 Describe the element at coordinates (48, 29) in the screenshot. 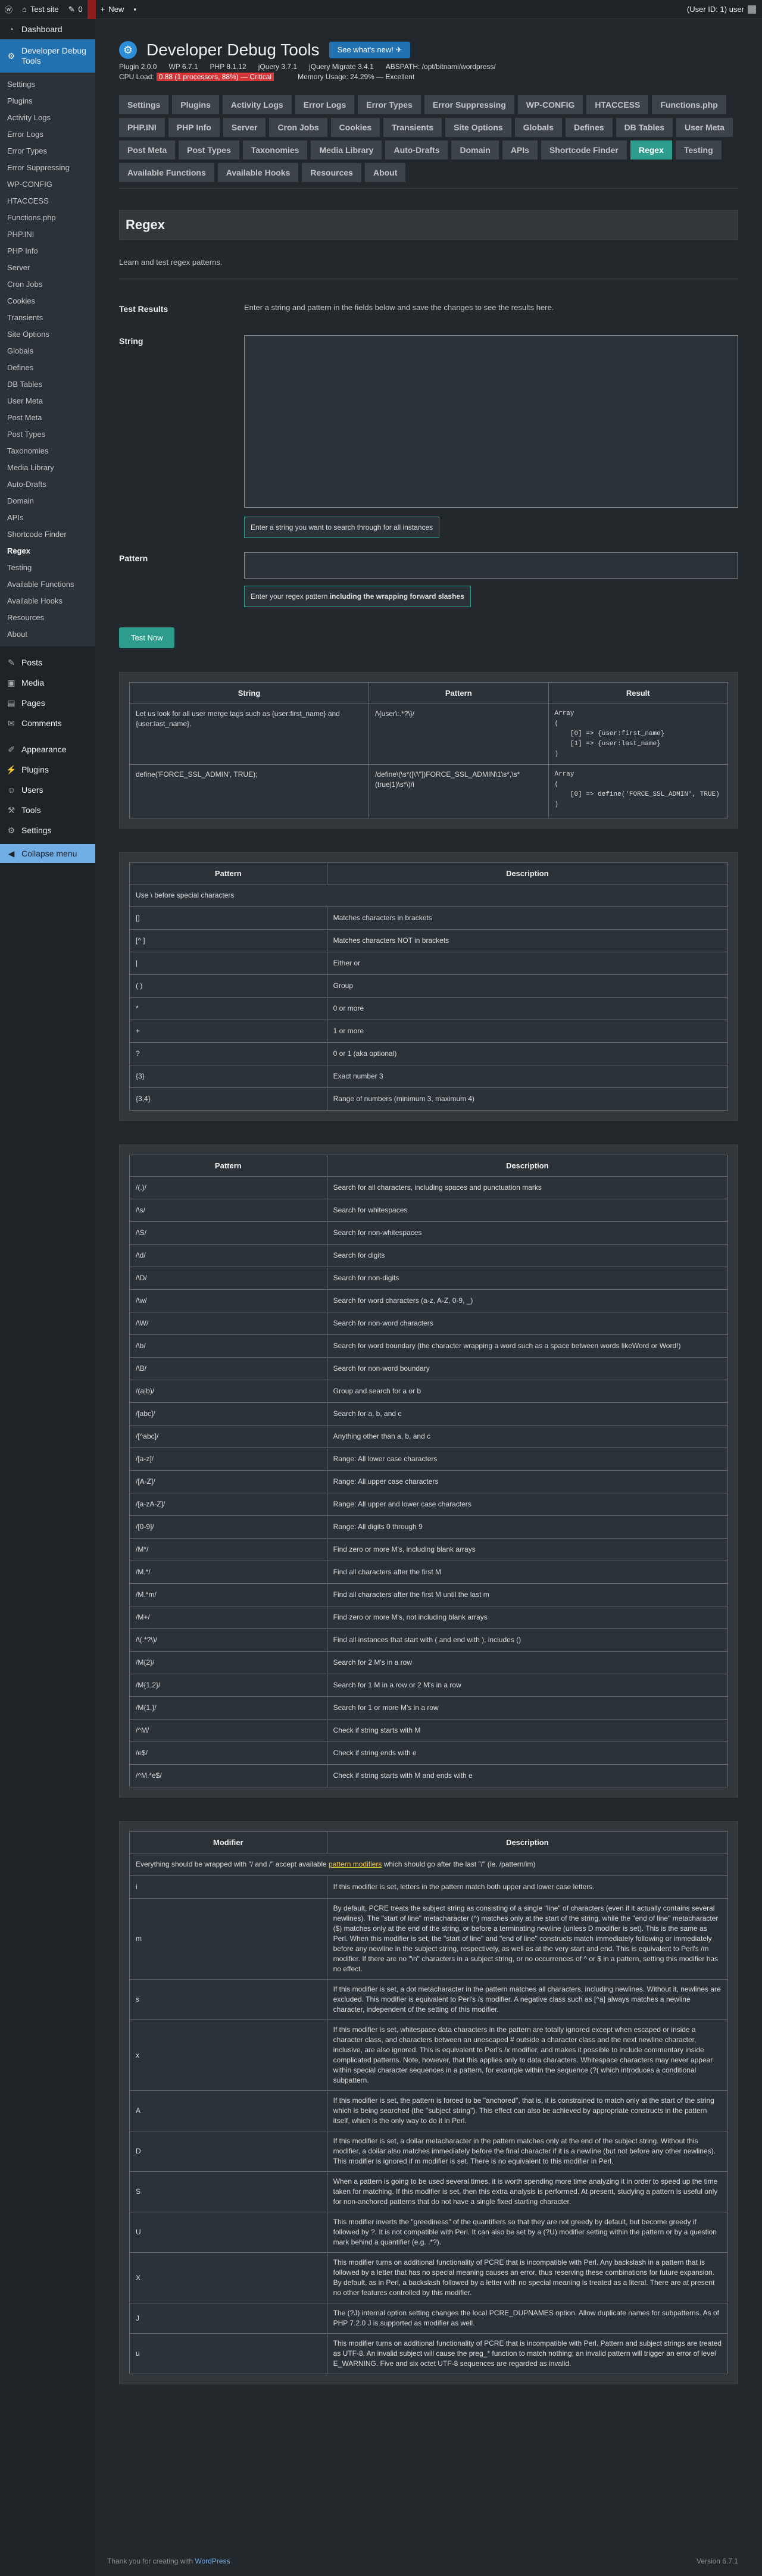

I see `menu-dashboard: ◔ Dashboard` at that location.